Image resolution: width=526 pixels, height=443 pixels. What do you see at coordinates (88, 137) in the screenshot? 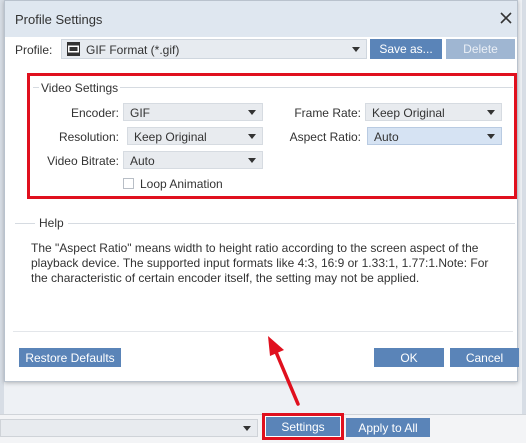
I see `resolution-label: Resolution:` at bounding box center [88, 137].